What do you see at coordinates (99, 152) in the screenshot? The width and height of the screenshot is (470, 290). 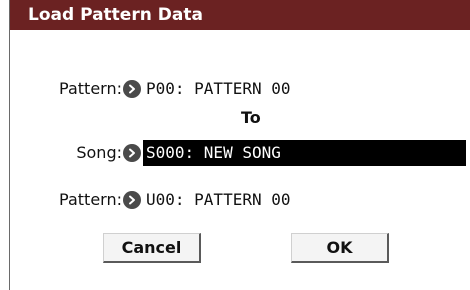 I see `song-label: Song:` at bounding box center [99, 152].